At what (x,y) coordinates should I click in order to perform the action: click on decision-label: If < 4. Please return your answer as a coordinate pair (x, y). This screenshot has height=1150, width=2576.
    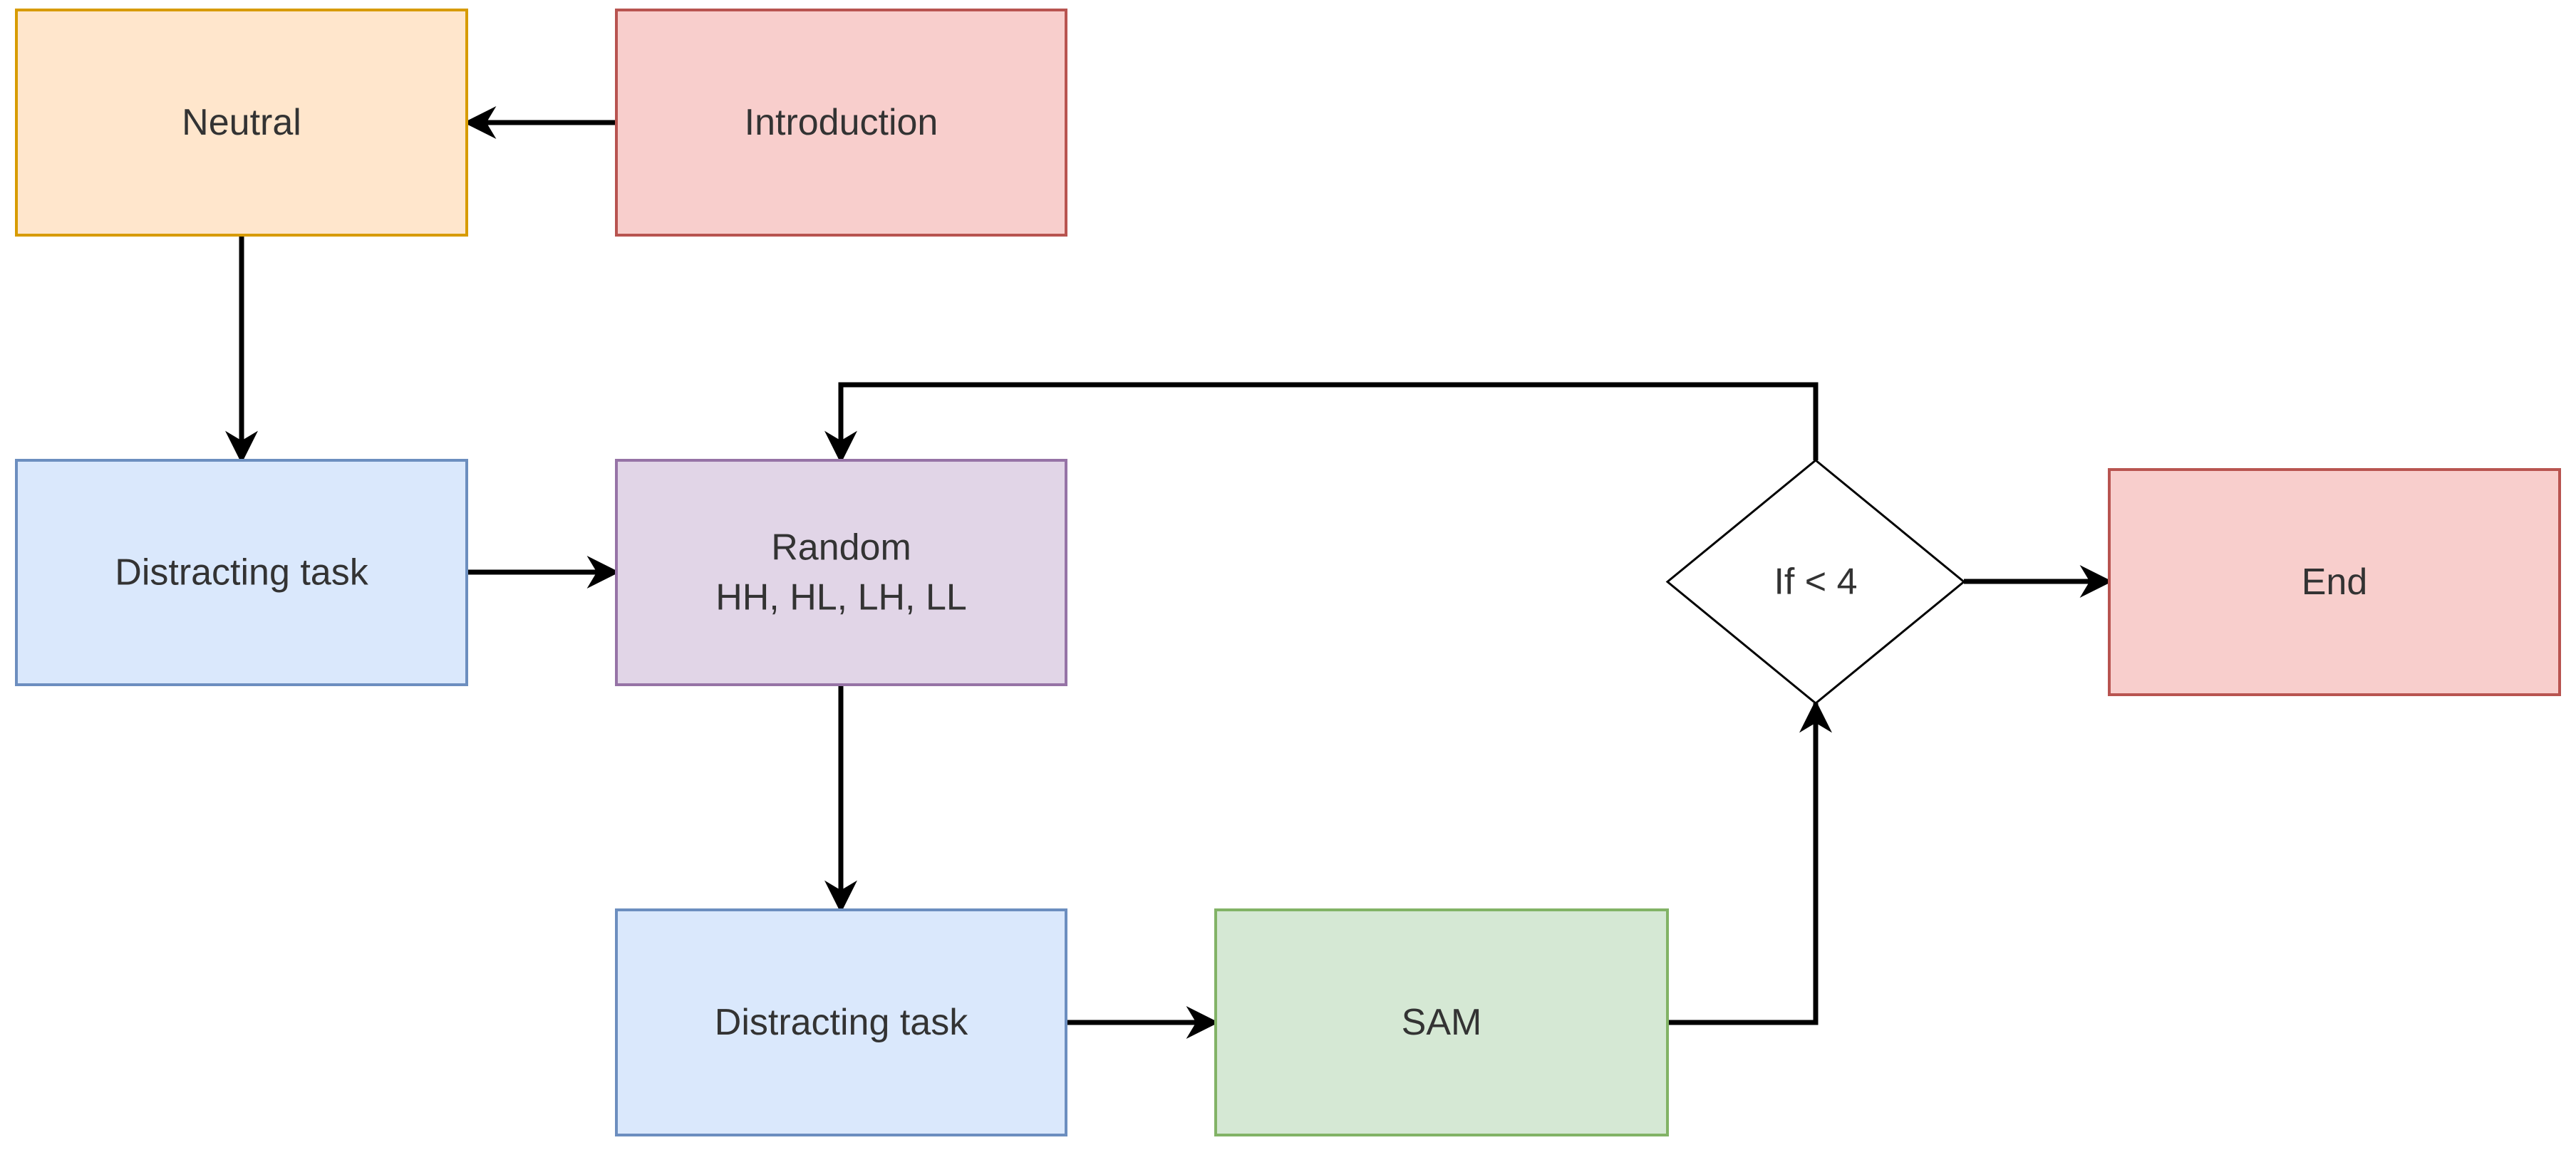
    Looking at the image, I should click on (1815, 582).